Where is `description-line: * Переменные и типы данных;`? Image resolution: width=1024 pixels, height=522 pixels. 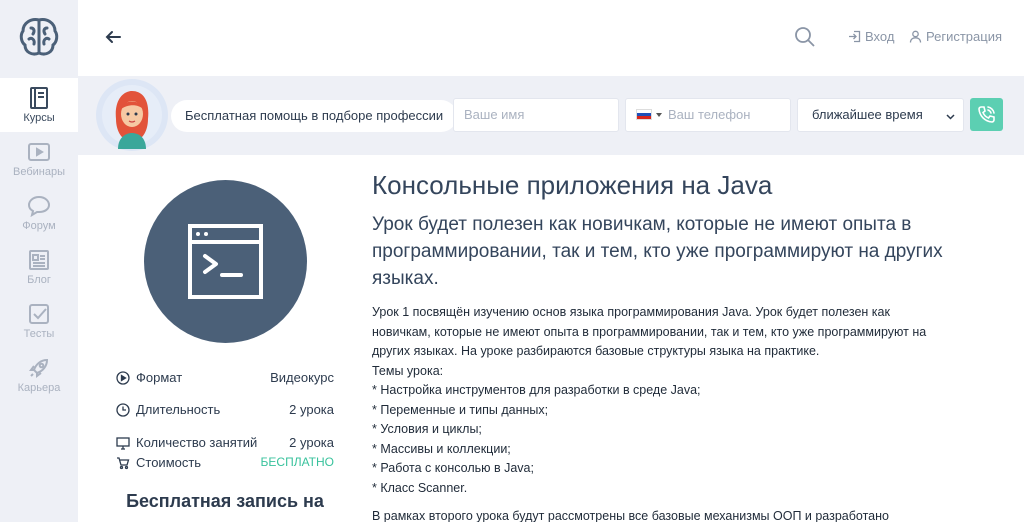
description-line: * Переменные и типы данных; is located at coordinates (460, 409).